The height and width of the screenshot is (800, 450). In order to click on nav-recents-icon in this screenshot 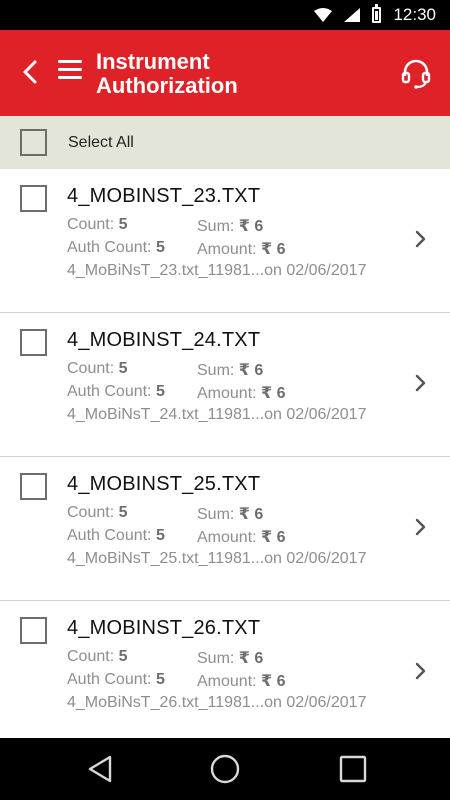, I will do `click(353, 769)`.